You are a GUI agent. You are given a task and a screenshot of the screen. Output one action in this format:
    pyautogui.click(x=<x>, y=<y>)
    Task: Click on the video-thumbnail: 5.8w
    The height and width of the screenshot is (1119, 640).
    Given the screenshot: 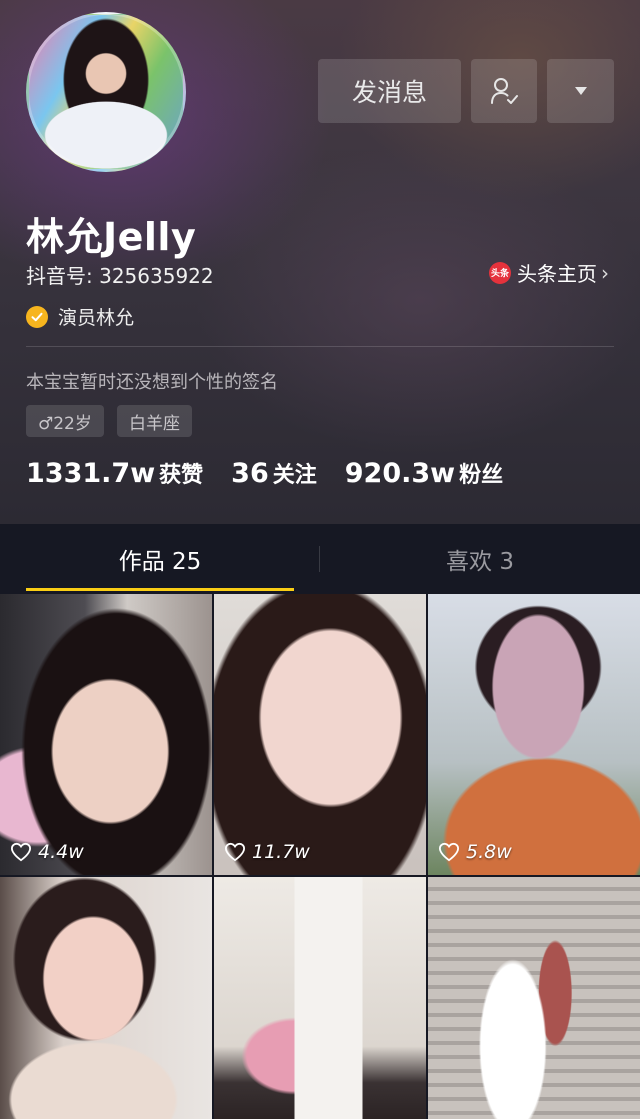 What is the action you would take?
    pyautogui.click(x=534, y=734)
    